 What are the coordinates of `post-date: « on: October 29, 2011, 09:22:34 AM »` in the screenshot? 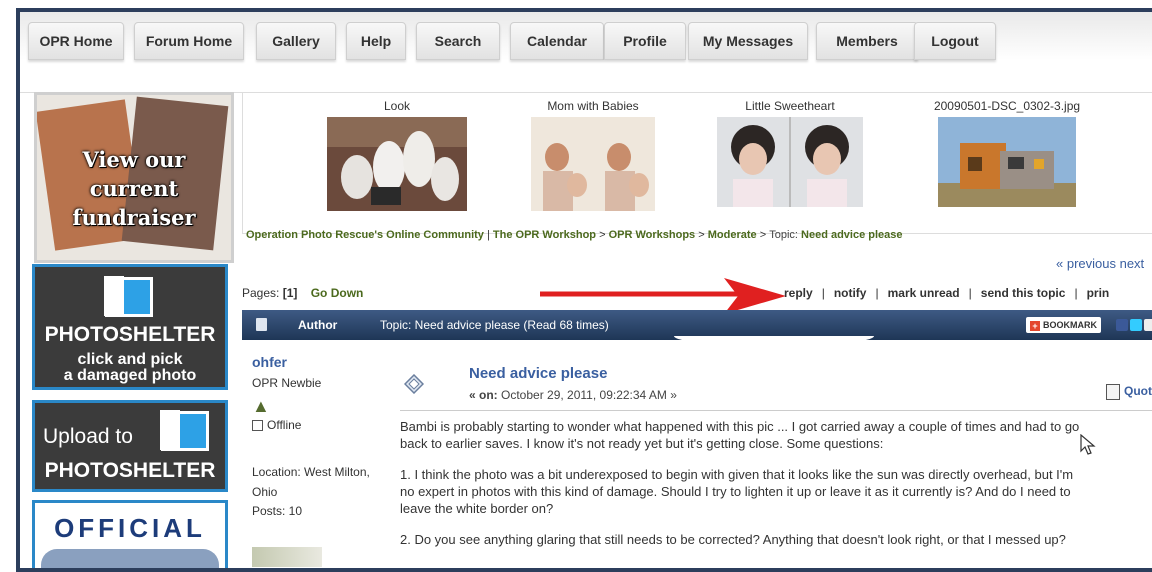 It's located at (573, 395).